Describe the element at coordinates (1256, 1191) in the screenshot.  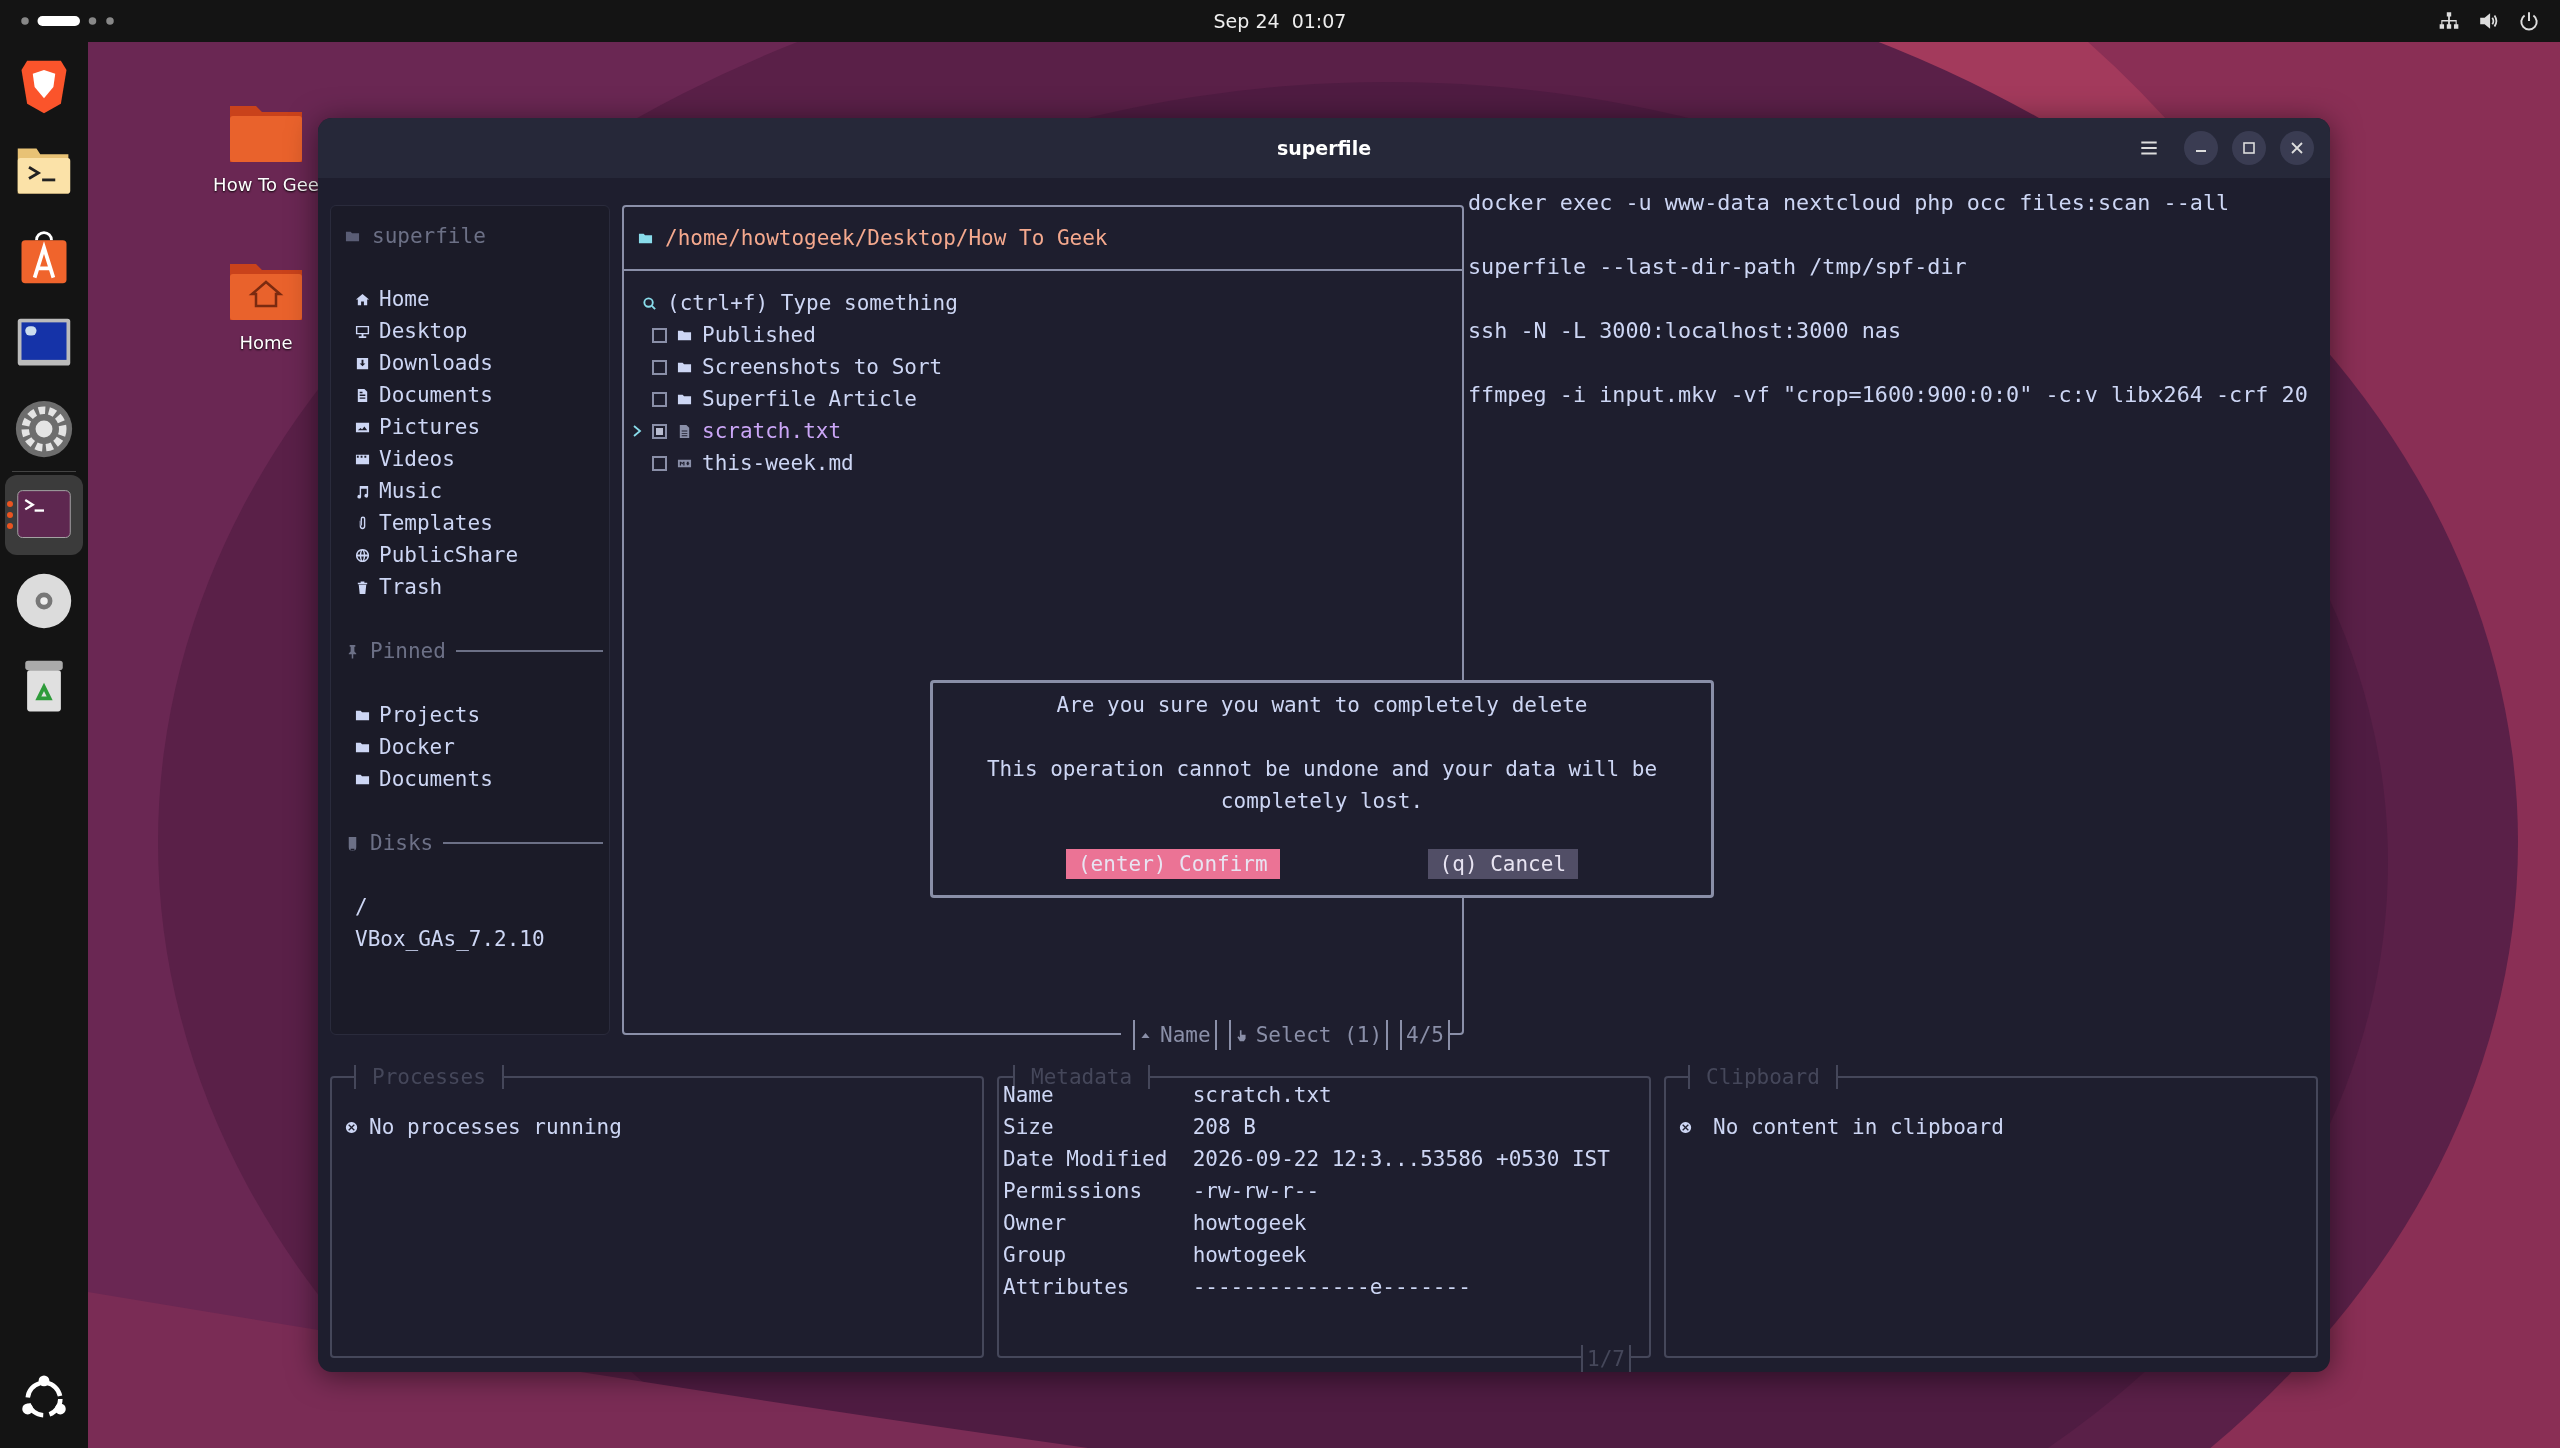
I see `metadata-value: -rw-rw-r--` at that location.